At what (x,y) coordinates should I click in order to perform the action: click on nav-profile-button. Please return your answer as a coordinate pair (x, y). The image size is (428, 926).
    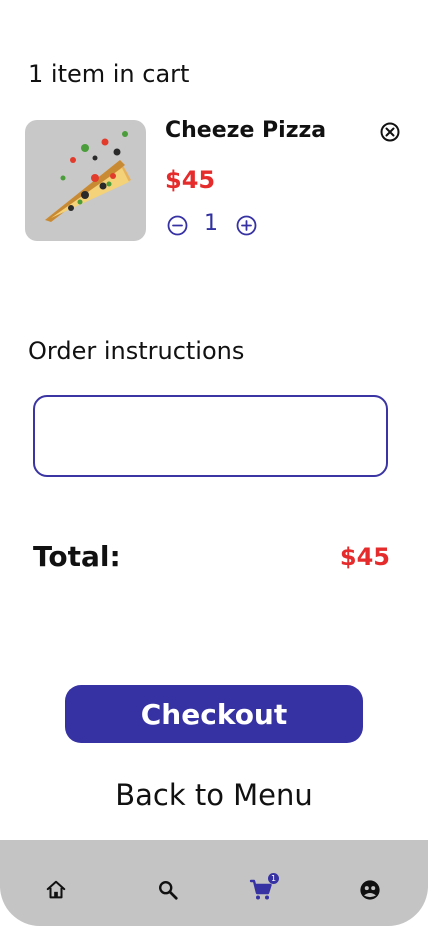
    Looking at the image, I should click on (370, 892).